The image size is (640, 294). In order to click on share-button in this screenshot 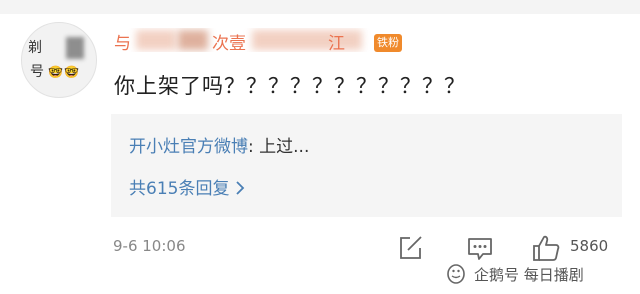, I will do `click(411, 248)`.